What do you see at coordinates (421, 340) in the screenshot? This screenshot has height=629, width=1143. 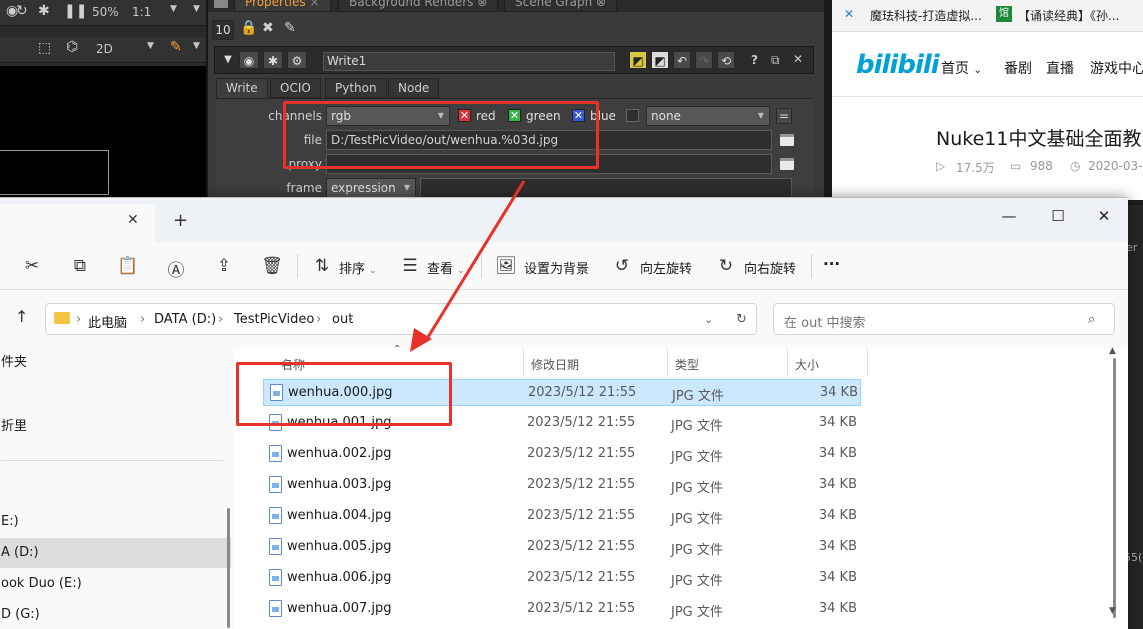 I see `annotation-arrow-head` at bounding box center [421, 340].